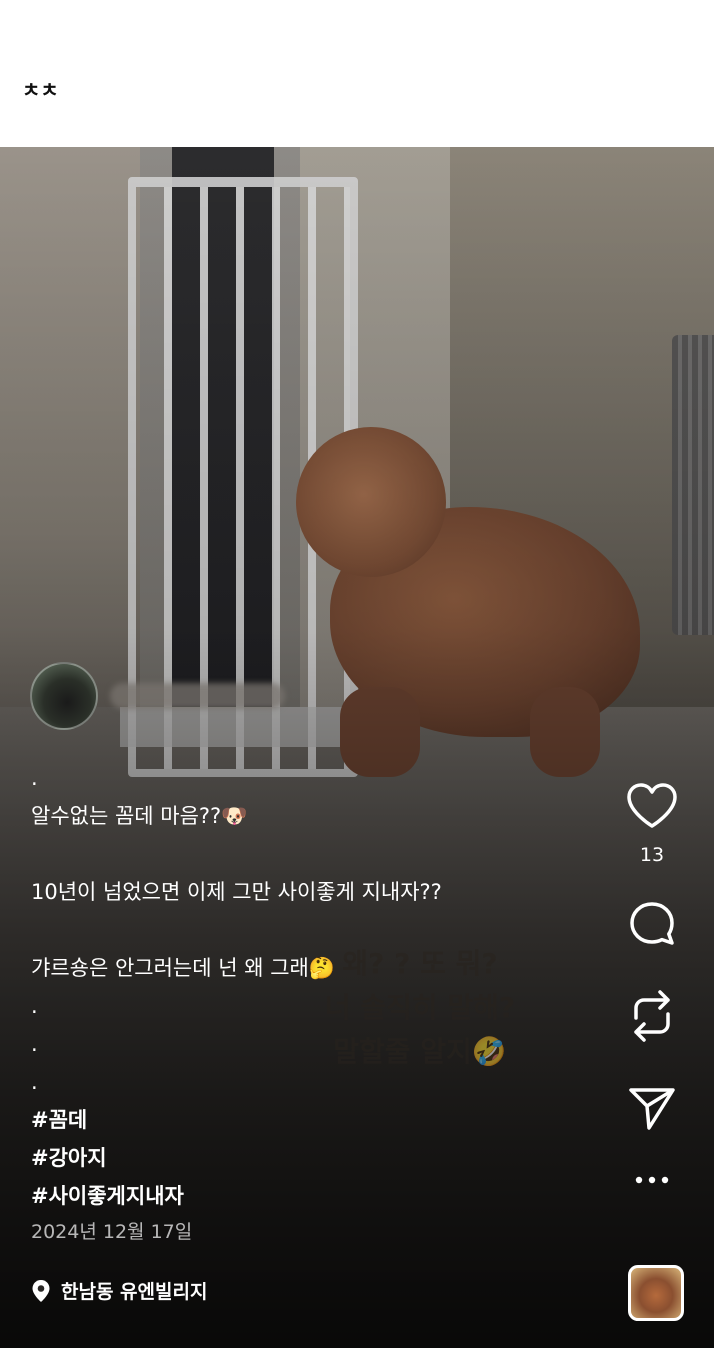  What do you see at coordinates (183, 968) in the screenshot?
I see `caption-line: 갸르숑은 안그러는데 넌 왜 그래🤔` at bounding box center [183, 968].